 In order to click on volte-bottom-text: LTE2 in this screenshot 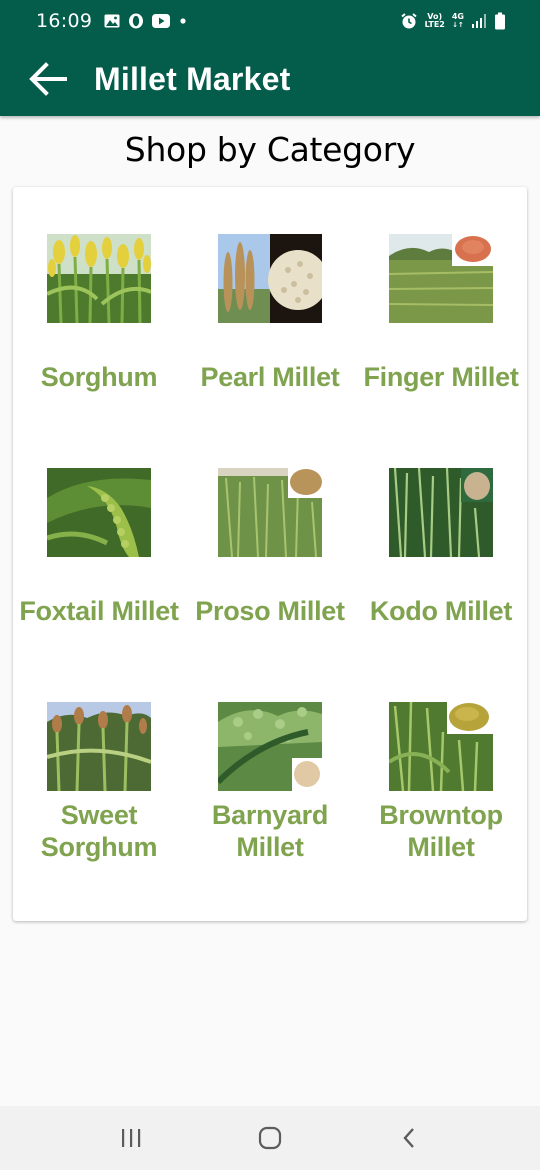, I will do `click(434, 24)`.